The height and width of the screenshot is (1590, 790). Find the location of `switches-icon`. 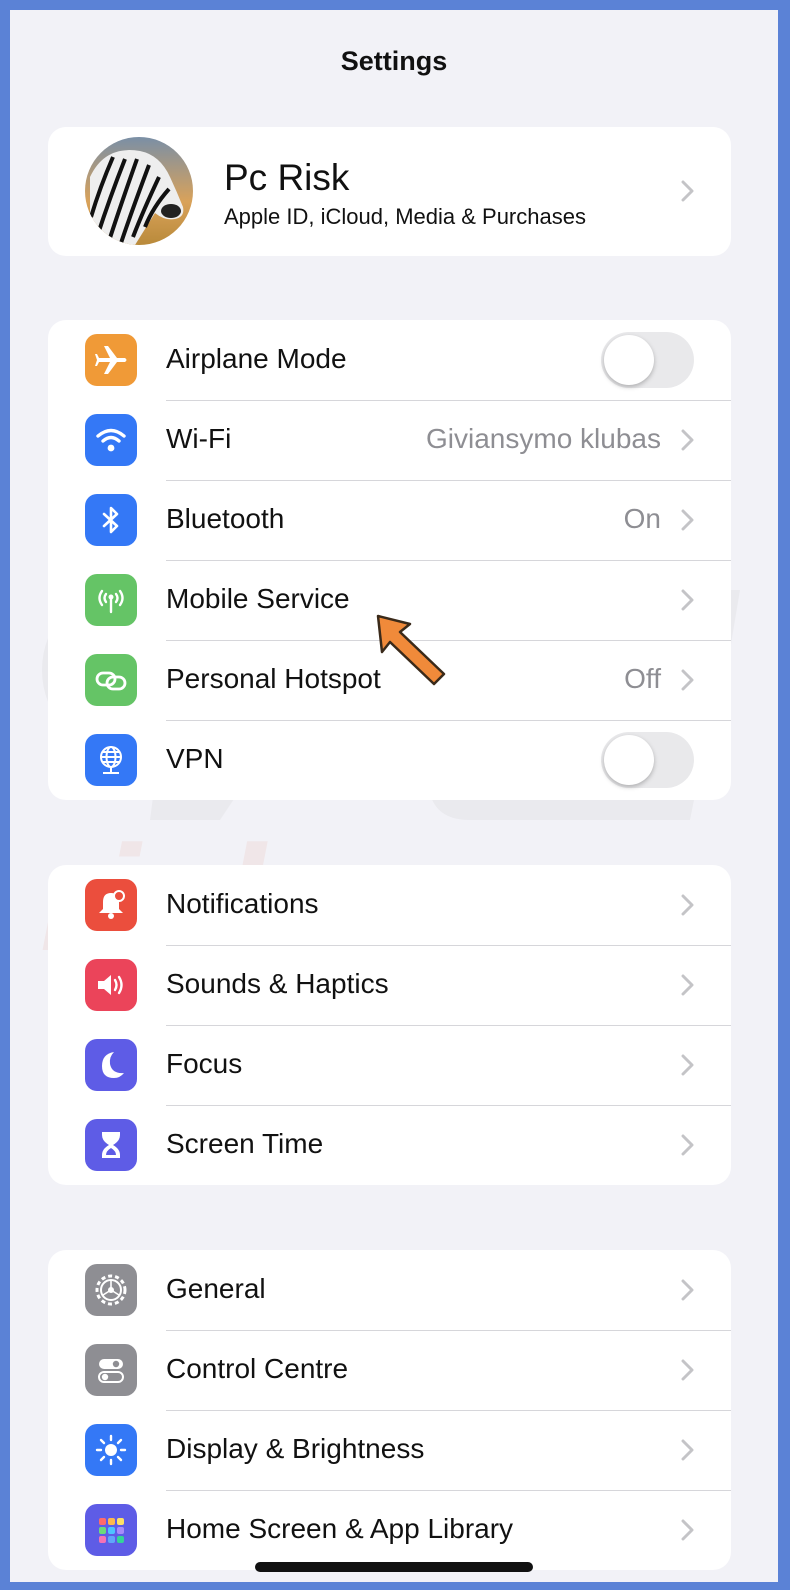

switches-icon is located at coordinates (111, 1370).